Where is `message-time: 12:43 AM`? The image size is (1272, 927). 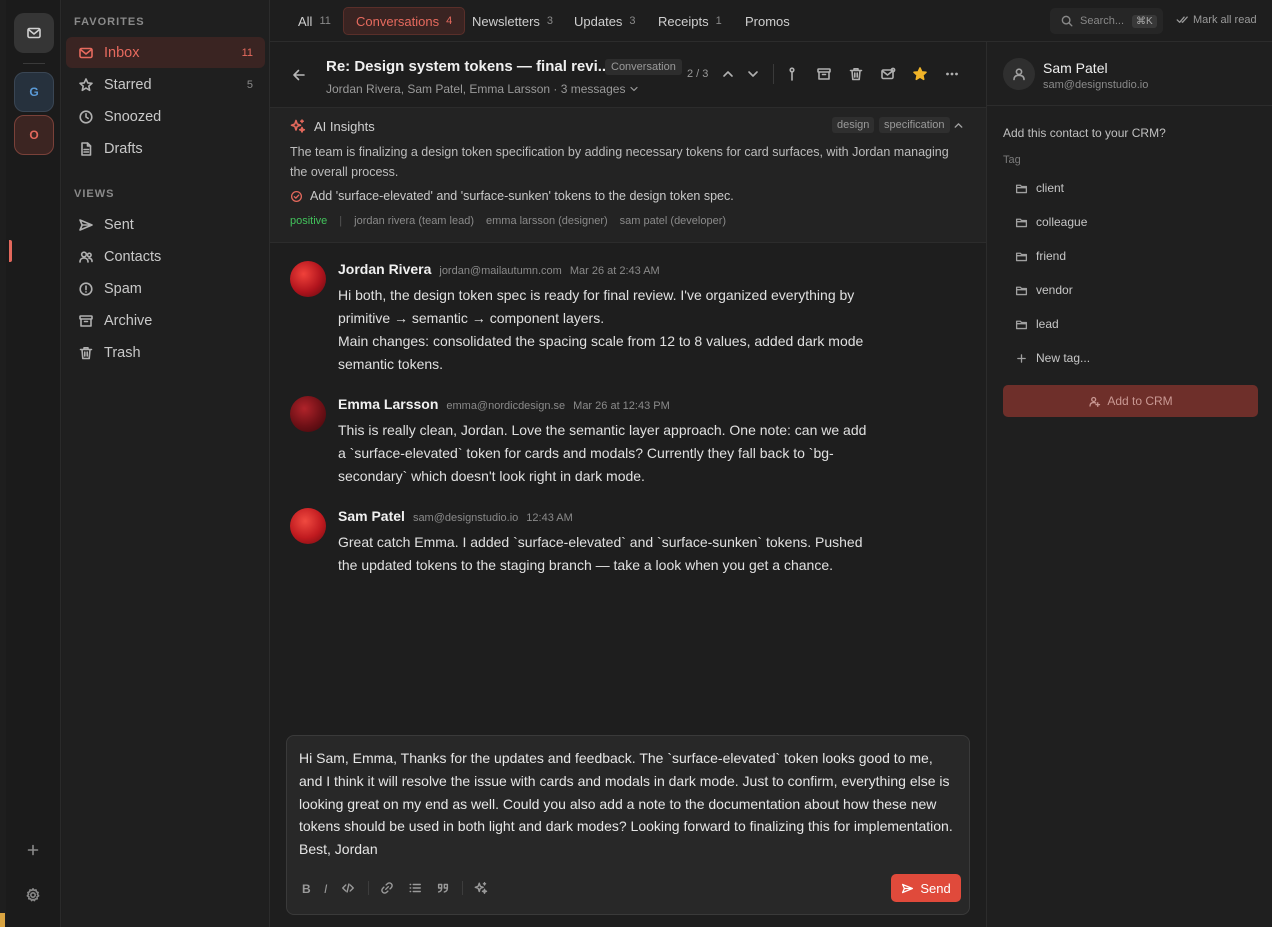
message-time: 12:43 AM is located at coordinates (549, 518).